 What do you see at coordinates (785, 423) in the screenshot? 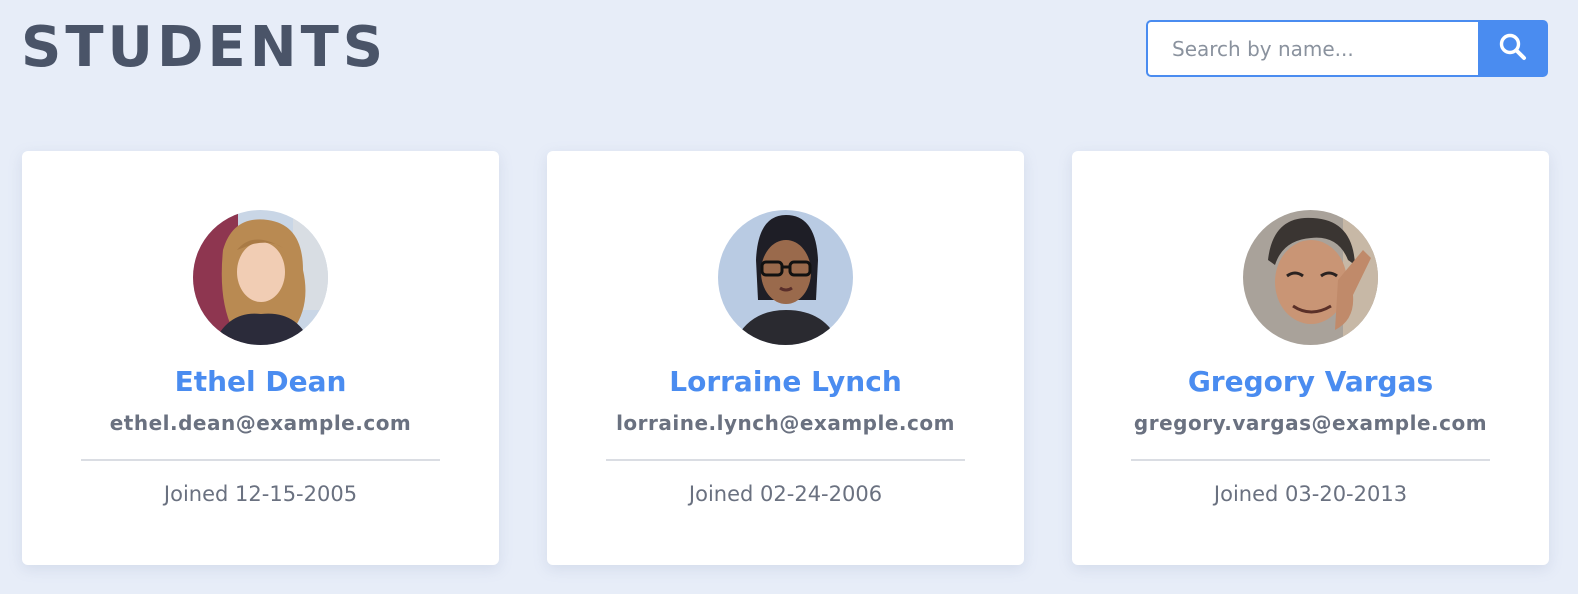
I see `student-email: lorraine.lynch@example.com` at bounding box center [785, 423].